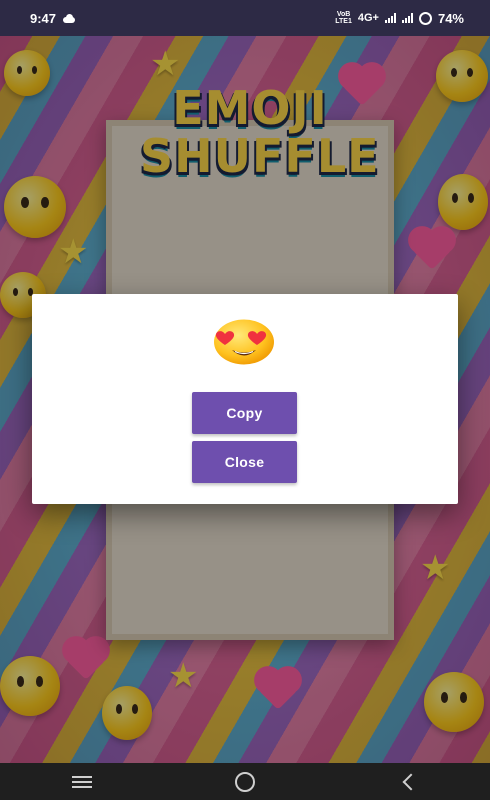 This screenshot has width=490, height=800. I want to click on volte-icon: VoB LTE1, so click(343, 18).